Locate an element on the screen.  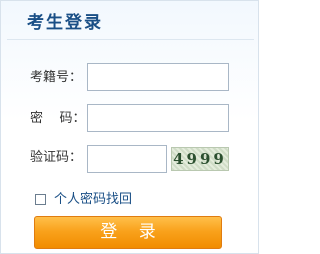
title-divider is located at coordinates (130, 39).